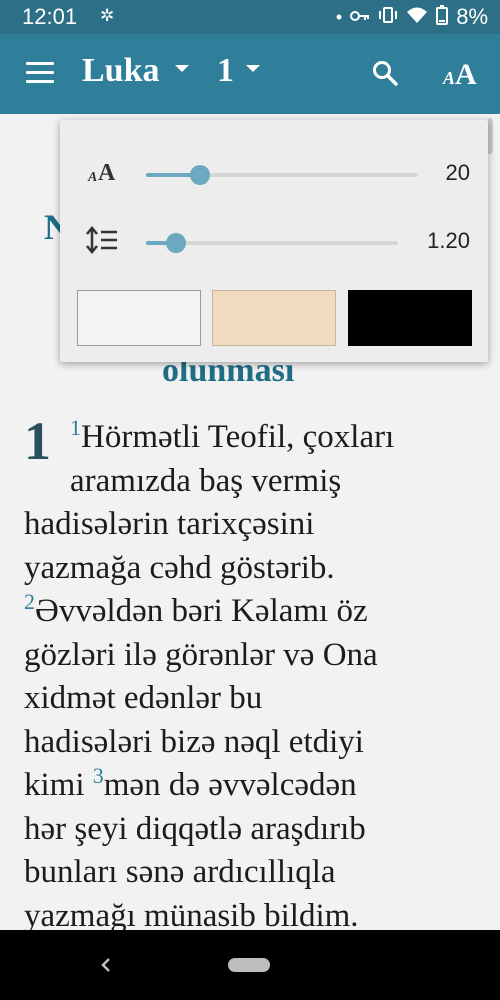 The width and height of the screenshot is (500, 1000). I want to click on theme-white-button, so click(139, 318).